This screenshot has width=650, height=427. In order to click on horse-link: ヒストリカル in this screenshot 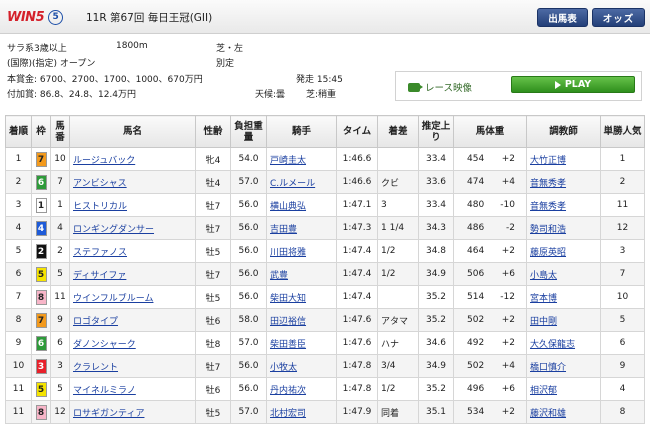, I will do `click(100, 207)`.